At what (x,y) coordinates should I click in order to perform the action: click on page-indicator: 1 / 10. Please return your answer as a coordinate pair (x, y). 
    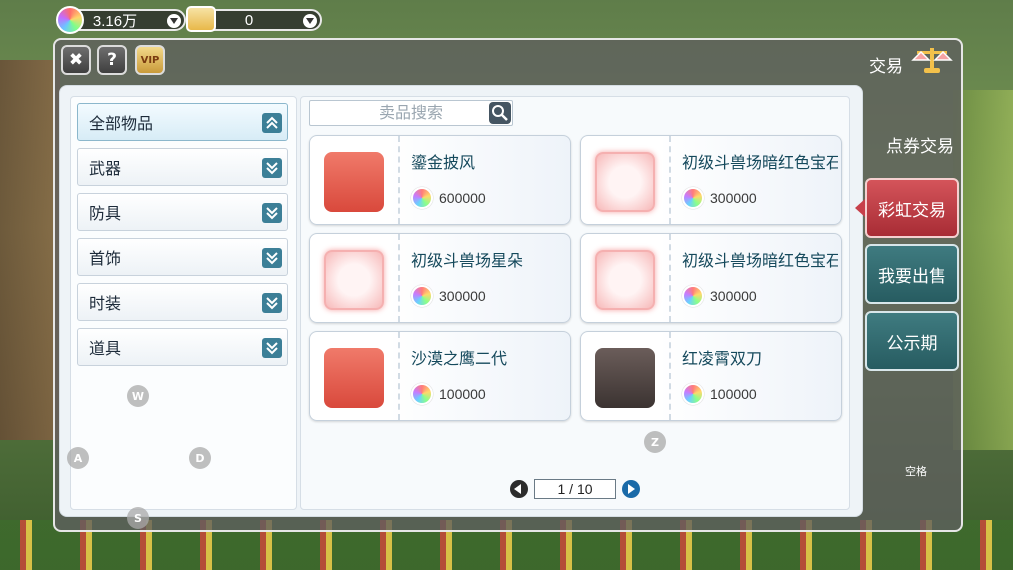
    Looking at the image, I should click on (575, 489).